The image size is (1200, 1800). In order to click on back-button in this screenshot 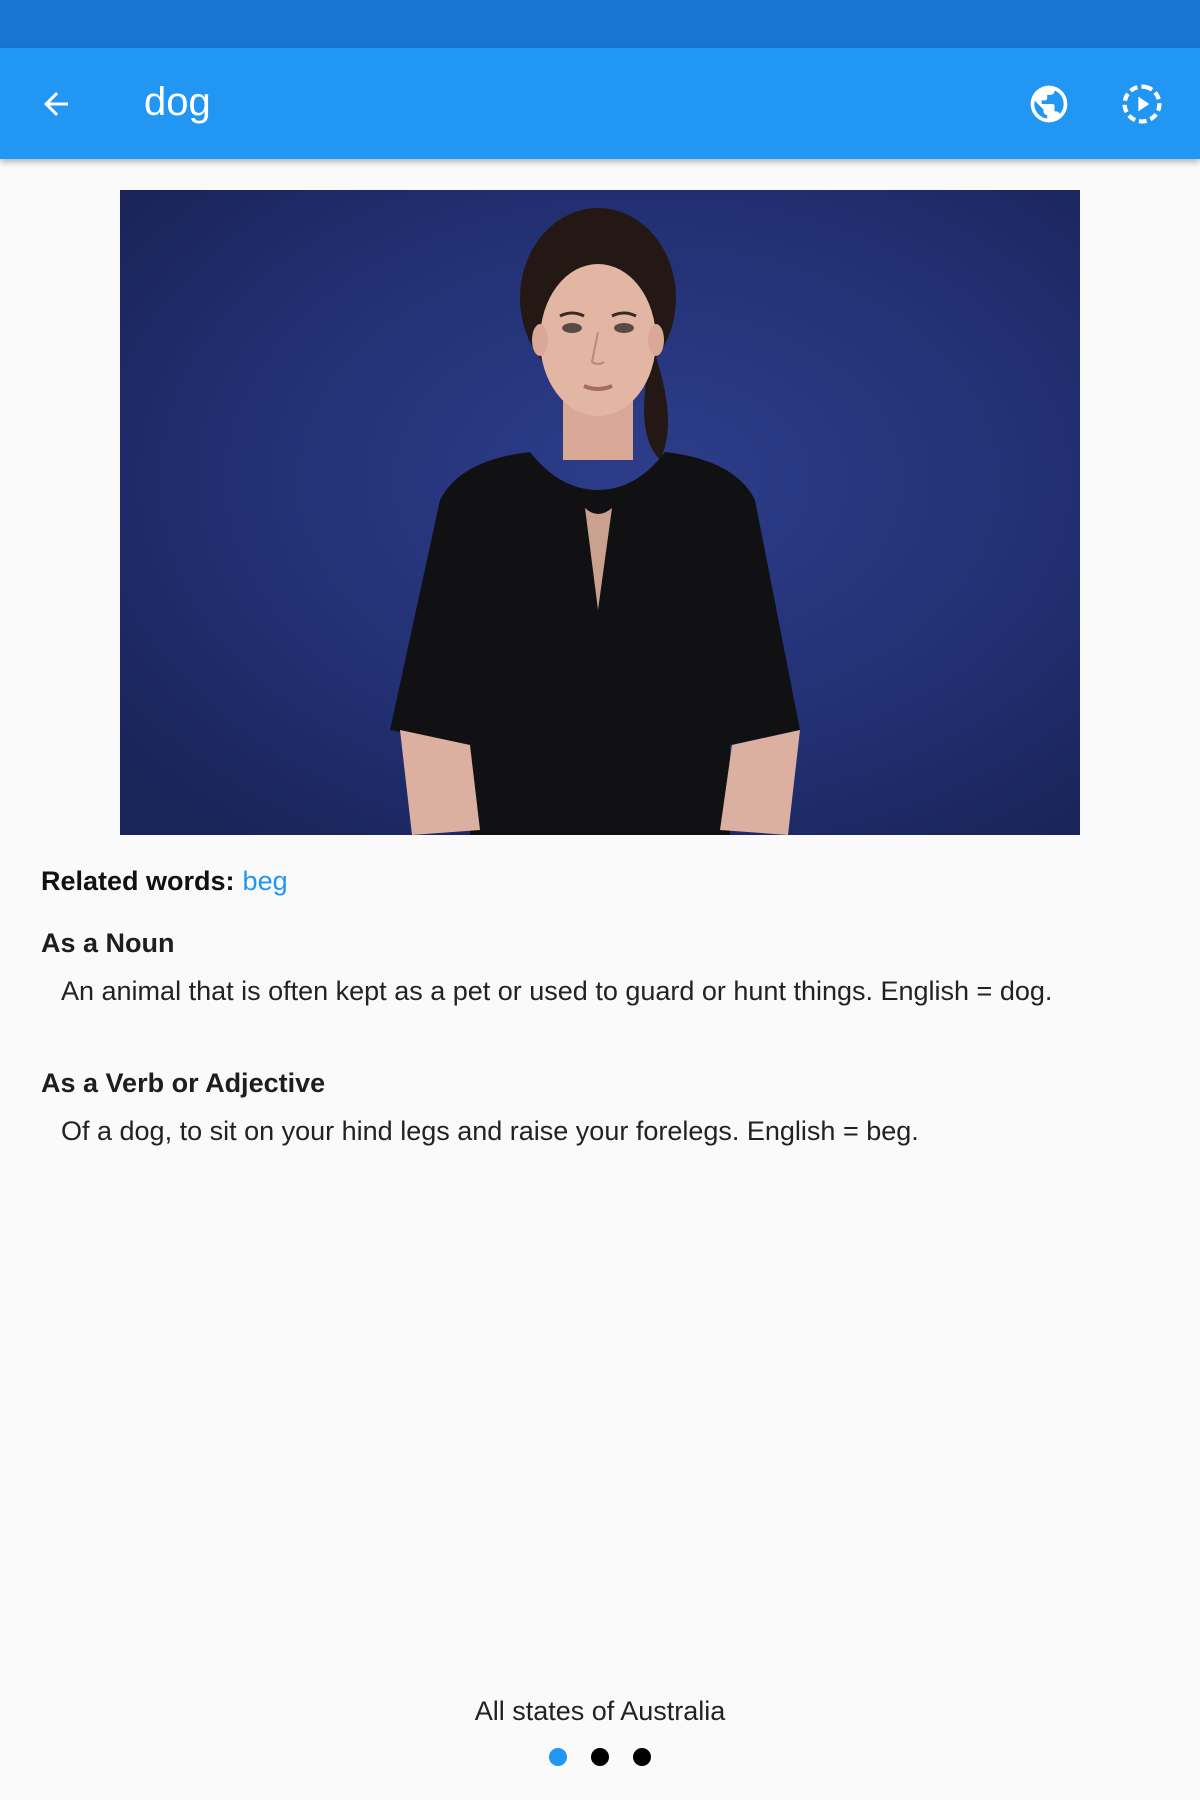, I will do `click(56, 104)`.